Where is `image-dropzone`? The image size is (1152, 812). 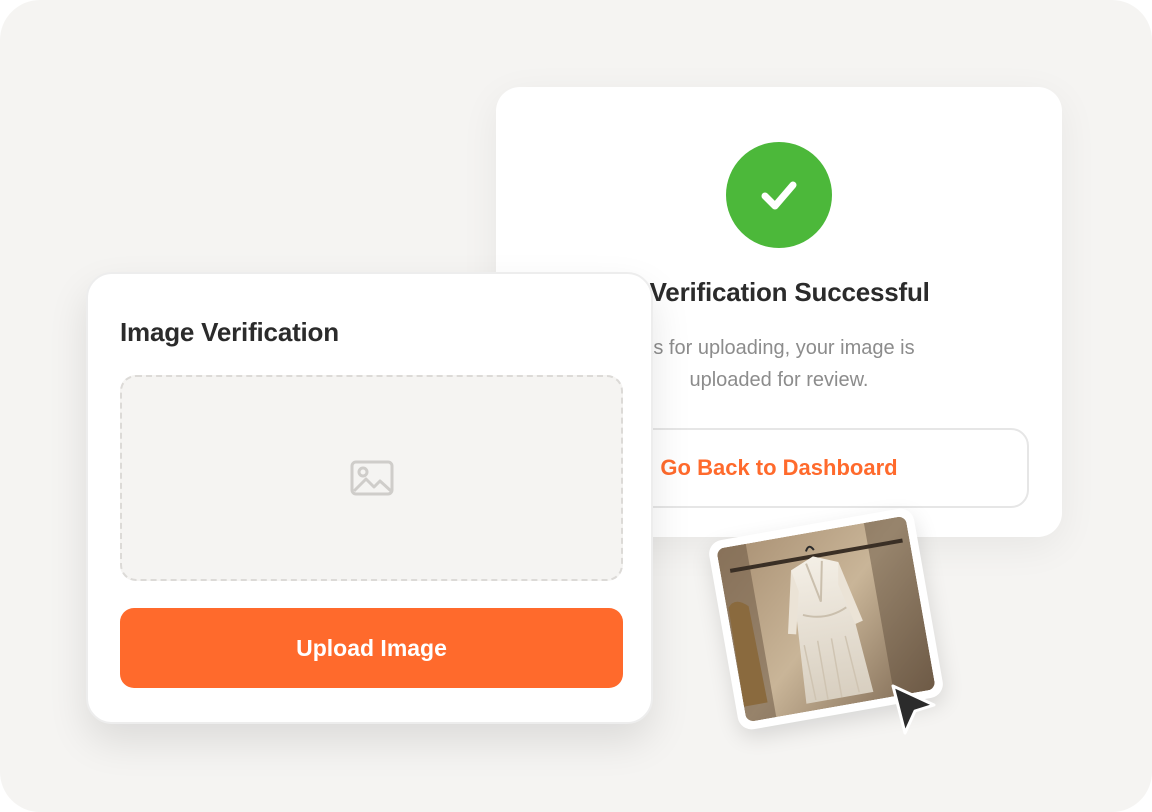
image-dropzone is located at coordinates (371, 478).